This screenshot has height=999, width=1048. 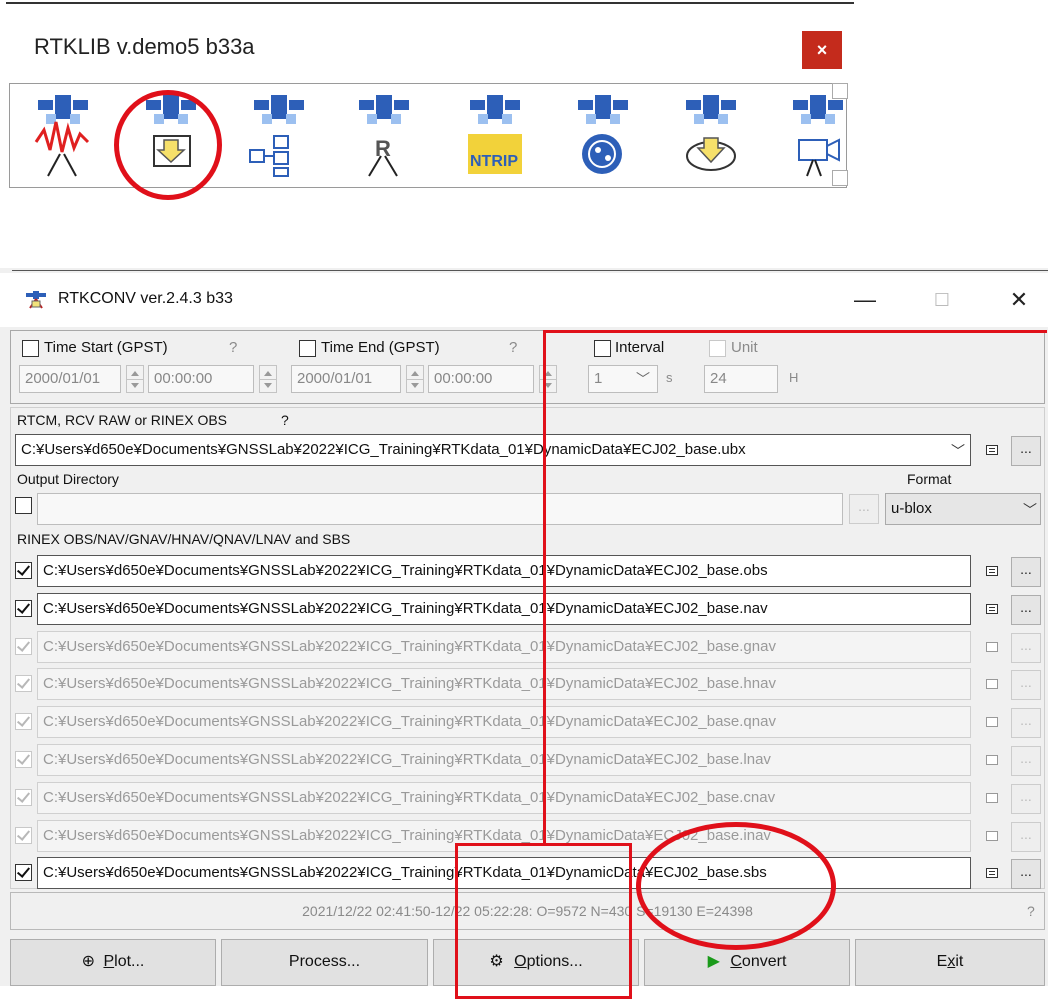 What do you see at coordinates (63, 135) in the screenshot?
I see `rtknavi-icon` at bounding box center [63, 135].